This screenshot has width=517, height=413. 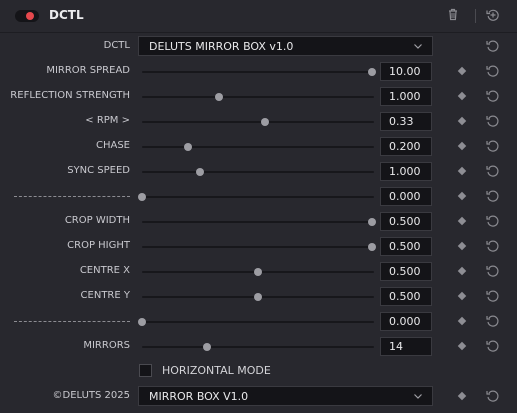 I want to click on slider-row-centre-y: CENTRE Y 0.500, so click(x=258, y=296).